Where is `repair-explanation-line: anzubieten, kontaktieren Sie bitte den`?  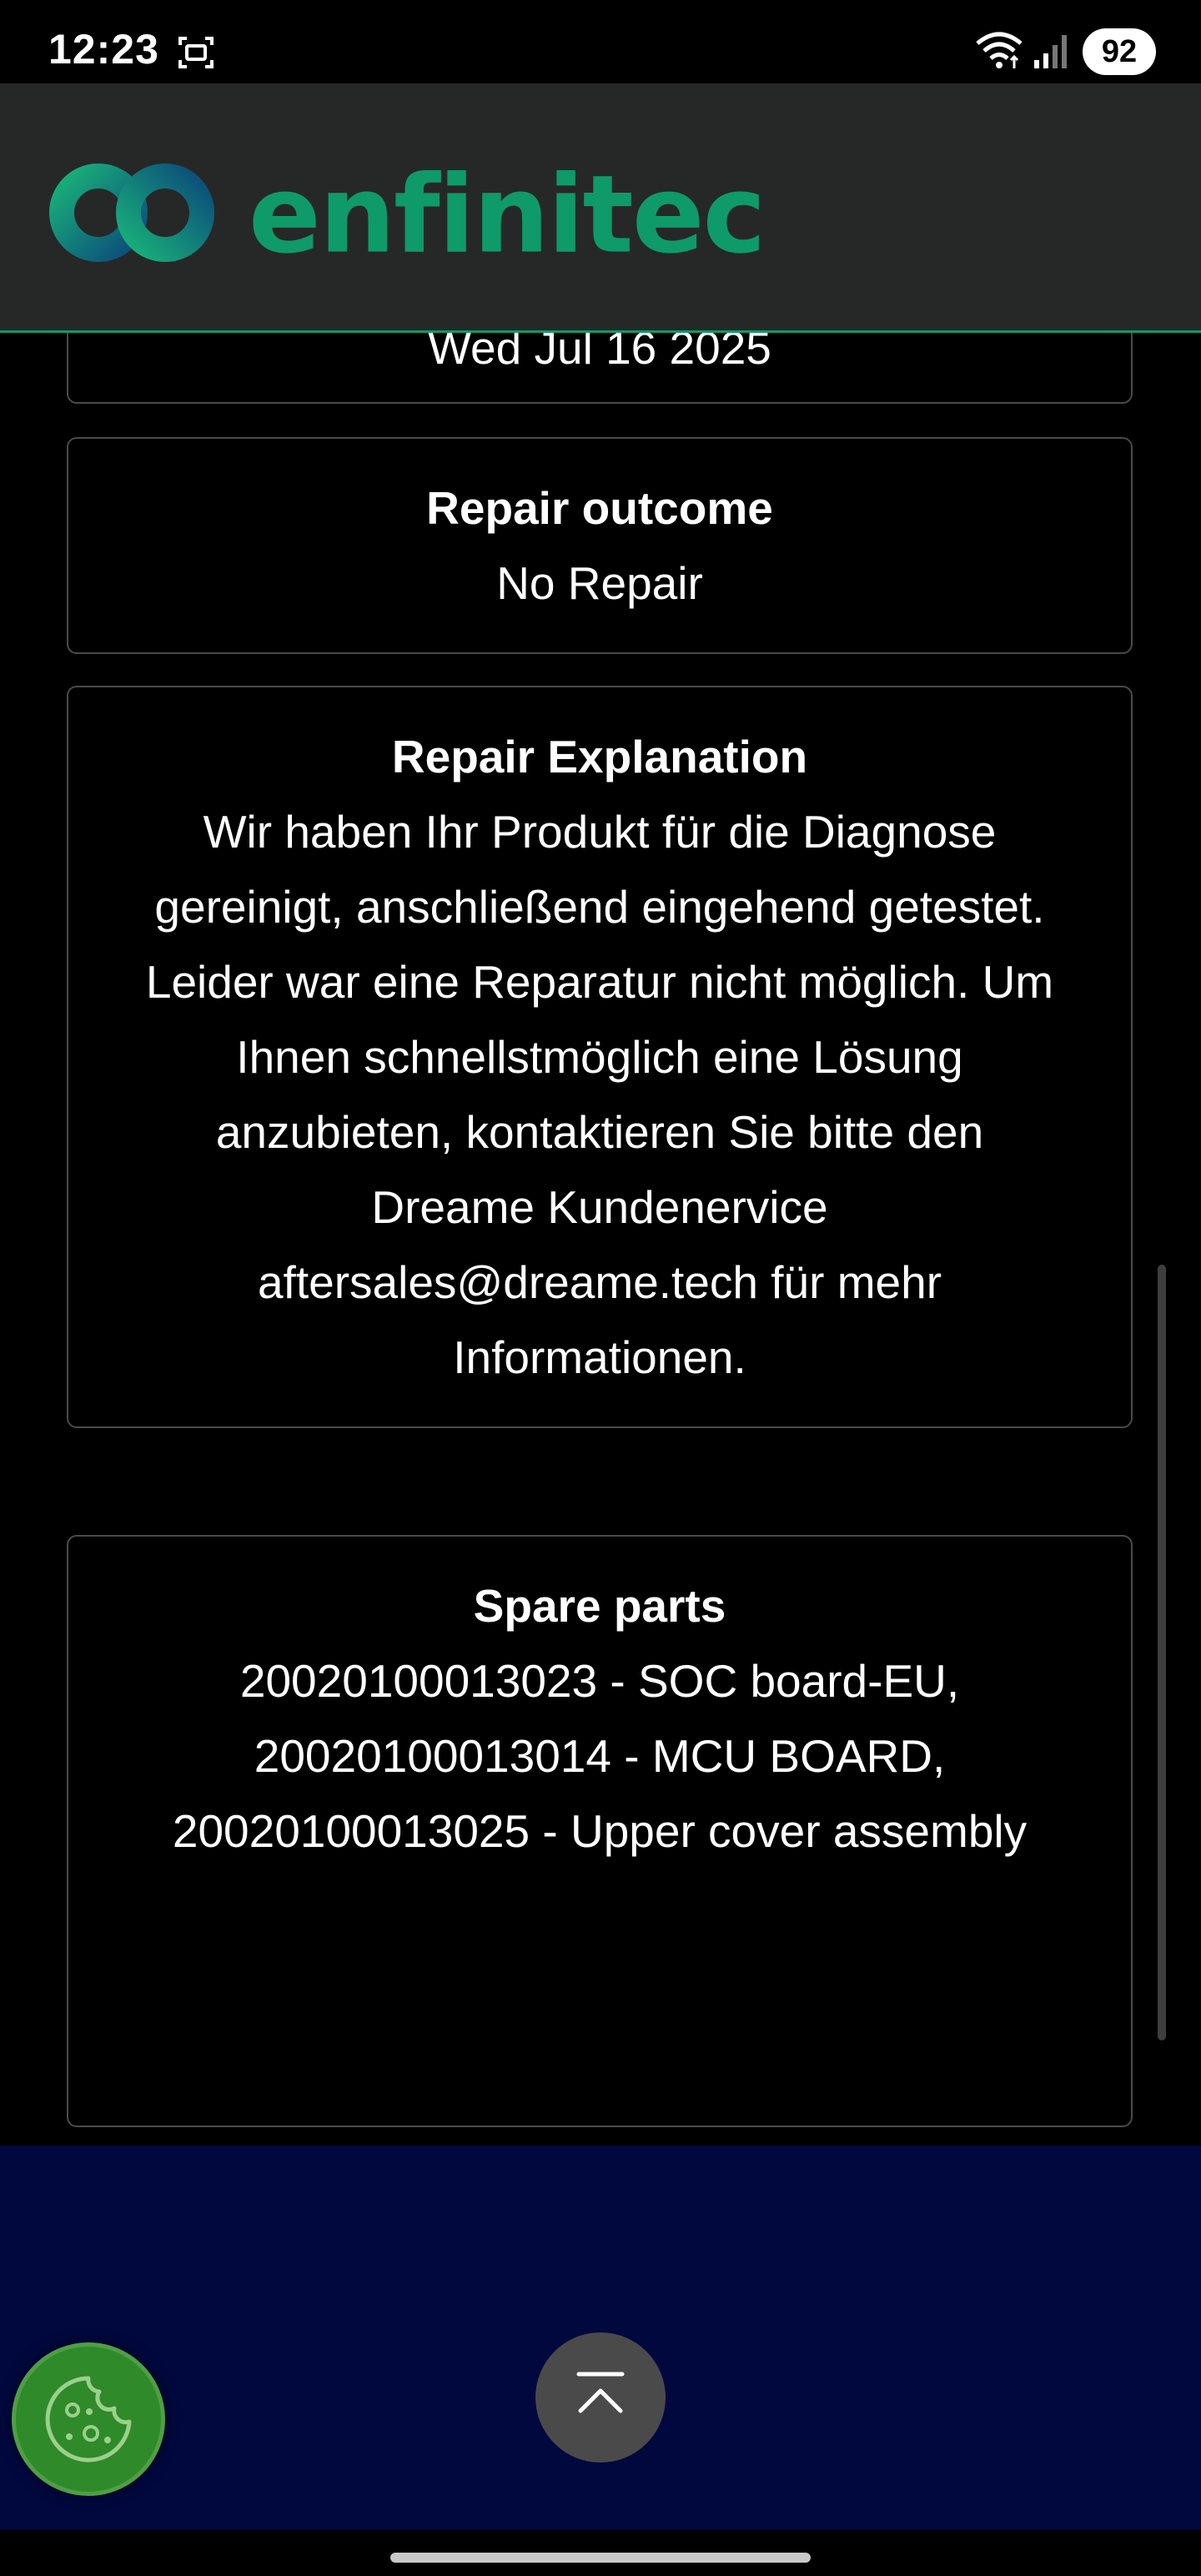
repair-explanation-line: anzubieten, kontaktieren Sie bitte den is located at coordinates (600, 1132).